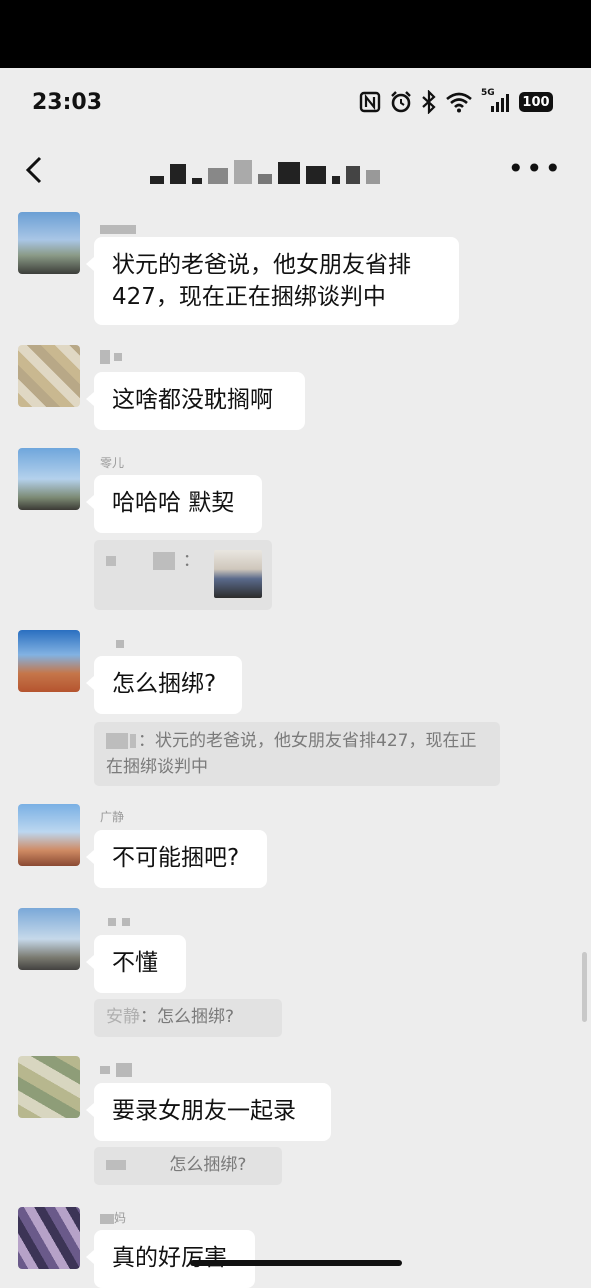  What do you see at coordinates (112, 463) in the screenshot?
I see `nickname: 零儿` at bounding box center [112, 463].